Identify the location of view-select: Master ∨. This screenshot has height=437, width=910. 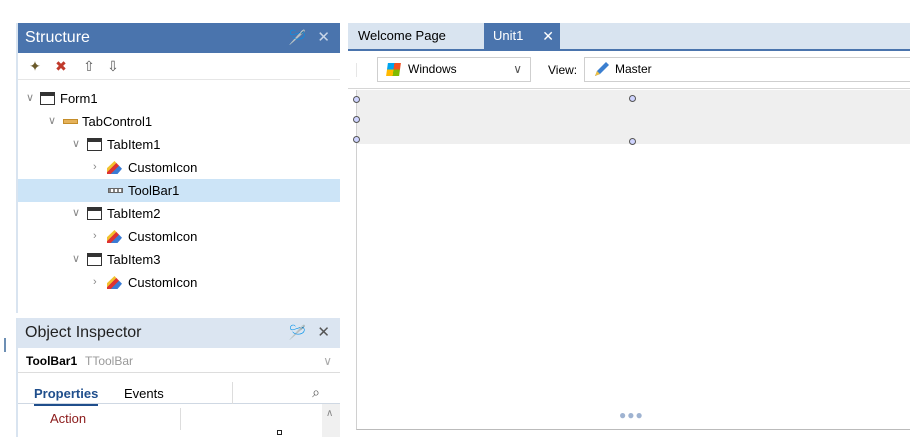
(747, 69).